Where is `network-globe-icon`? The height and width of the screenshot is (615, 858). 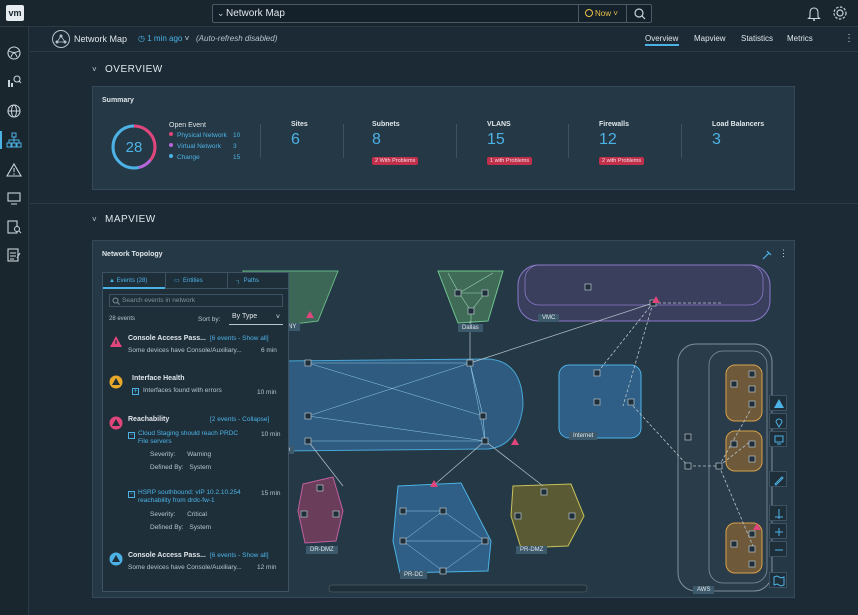 network-globe-icon is located at coordinates (14, 53).